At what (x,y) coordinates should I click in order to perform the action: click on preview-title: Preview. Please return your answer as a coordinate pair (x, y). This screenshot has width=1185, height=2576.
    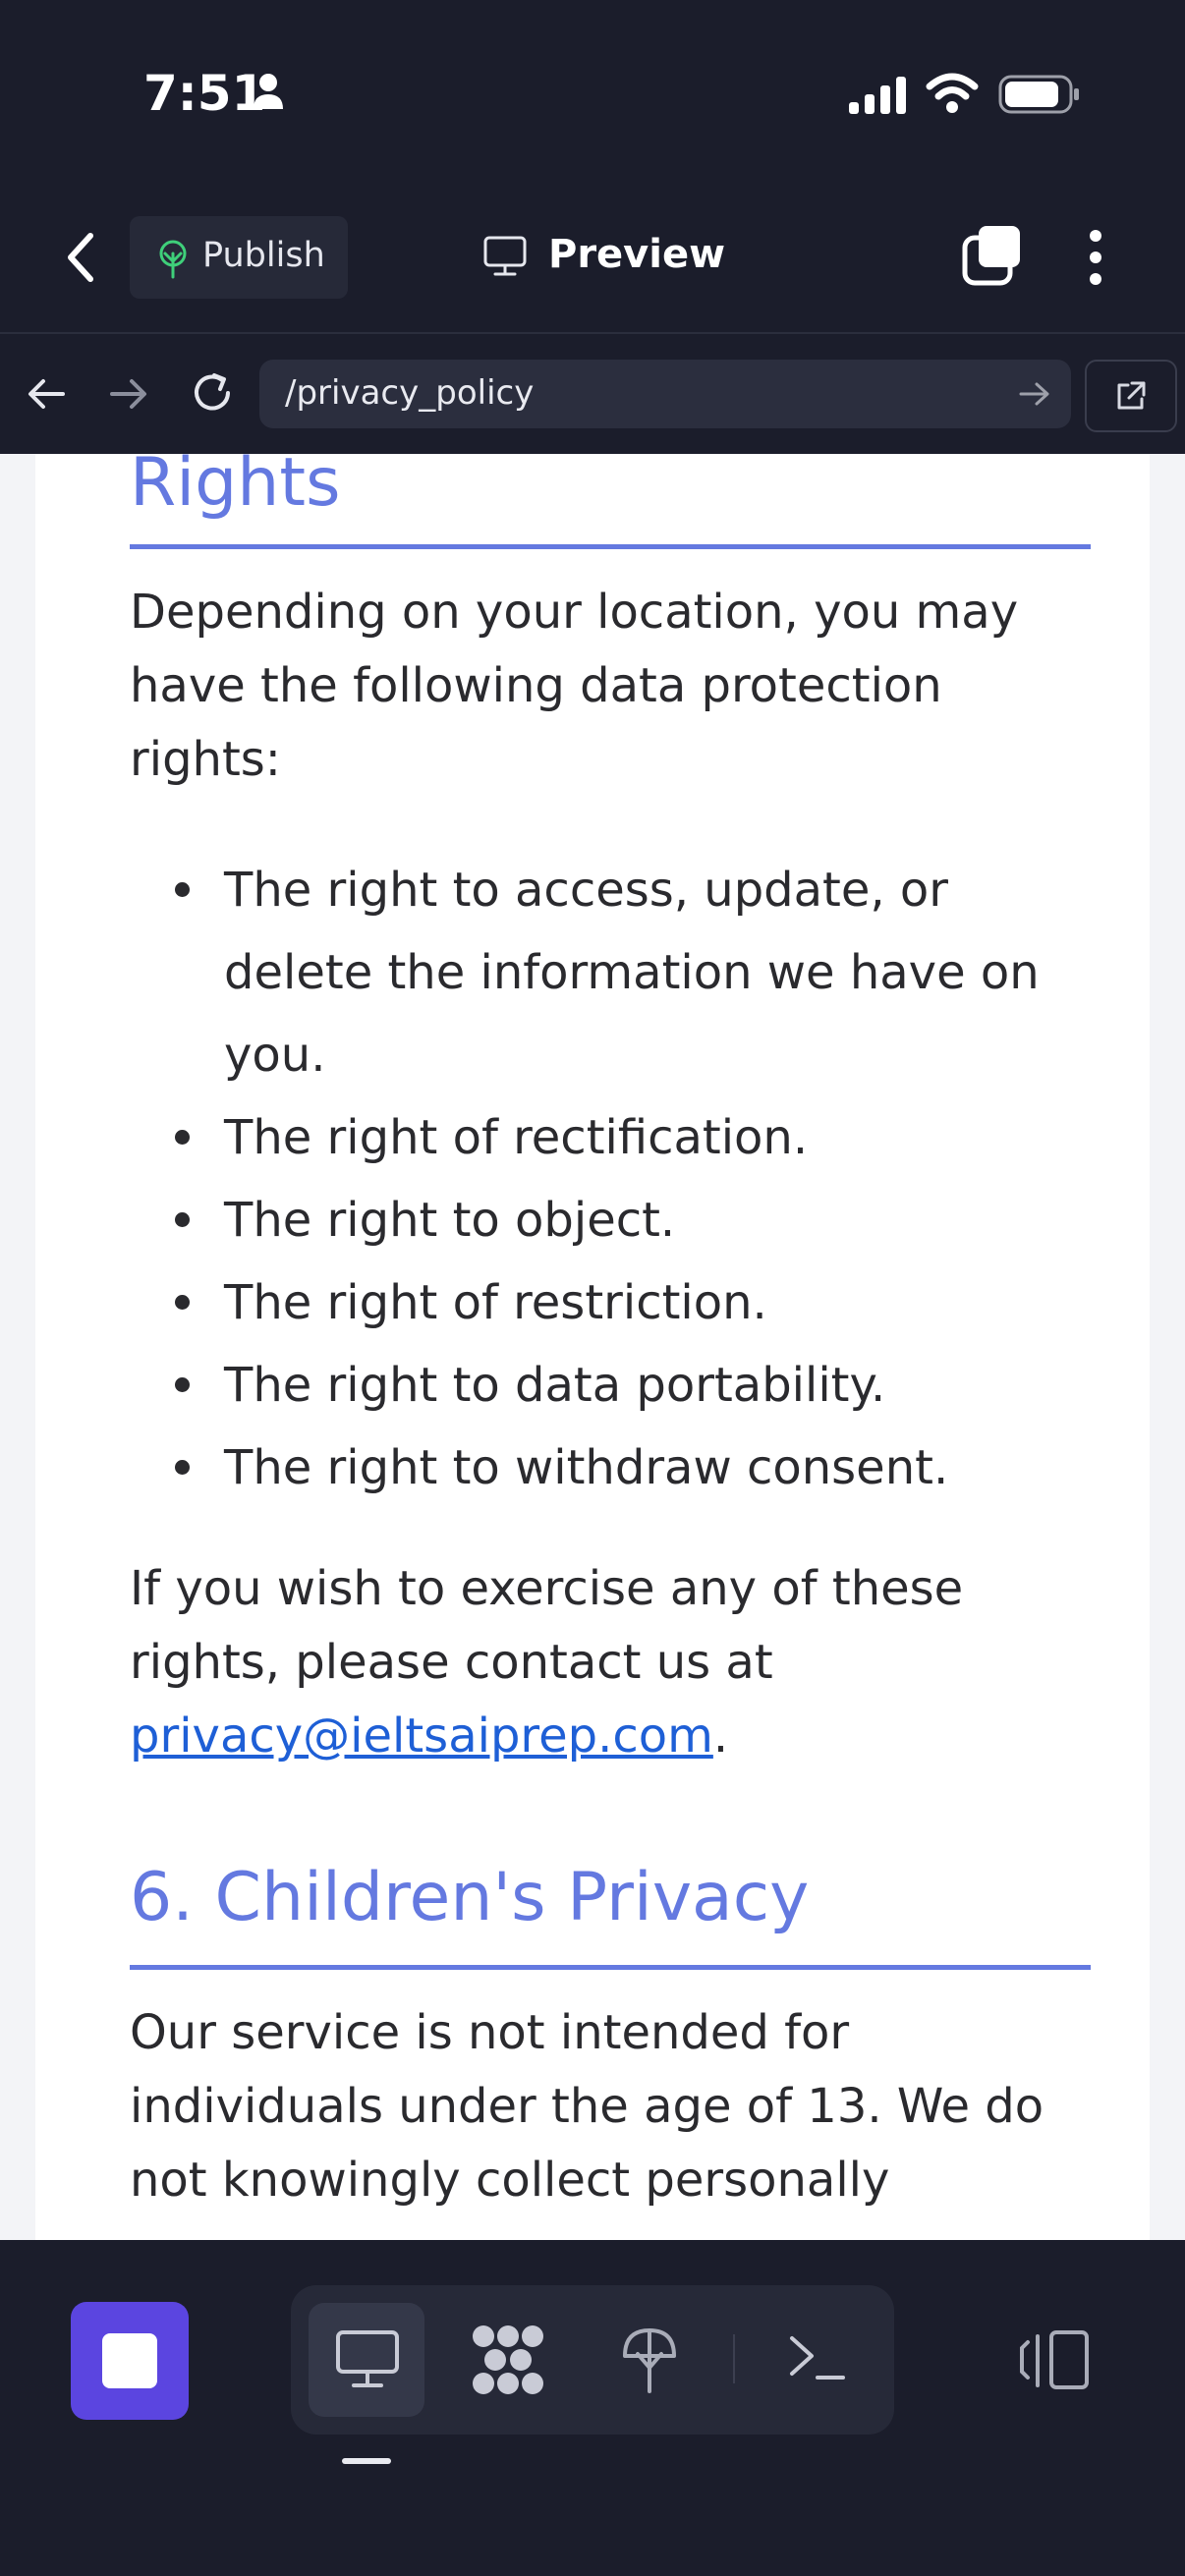
    Looking at the image, I should click on (637, 254).